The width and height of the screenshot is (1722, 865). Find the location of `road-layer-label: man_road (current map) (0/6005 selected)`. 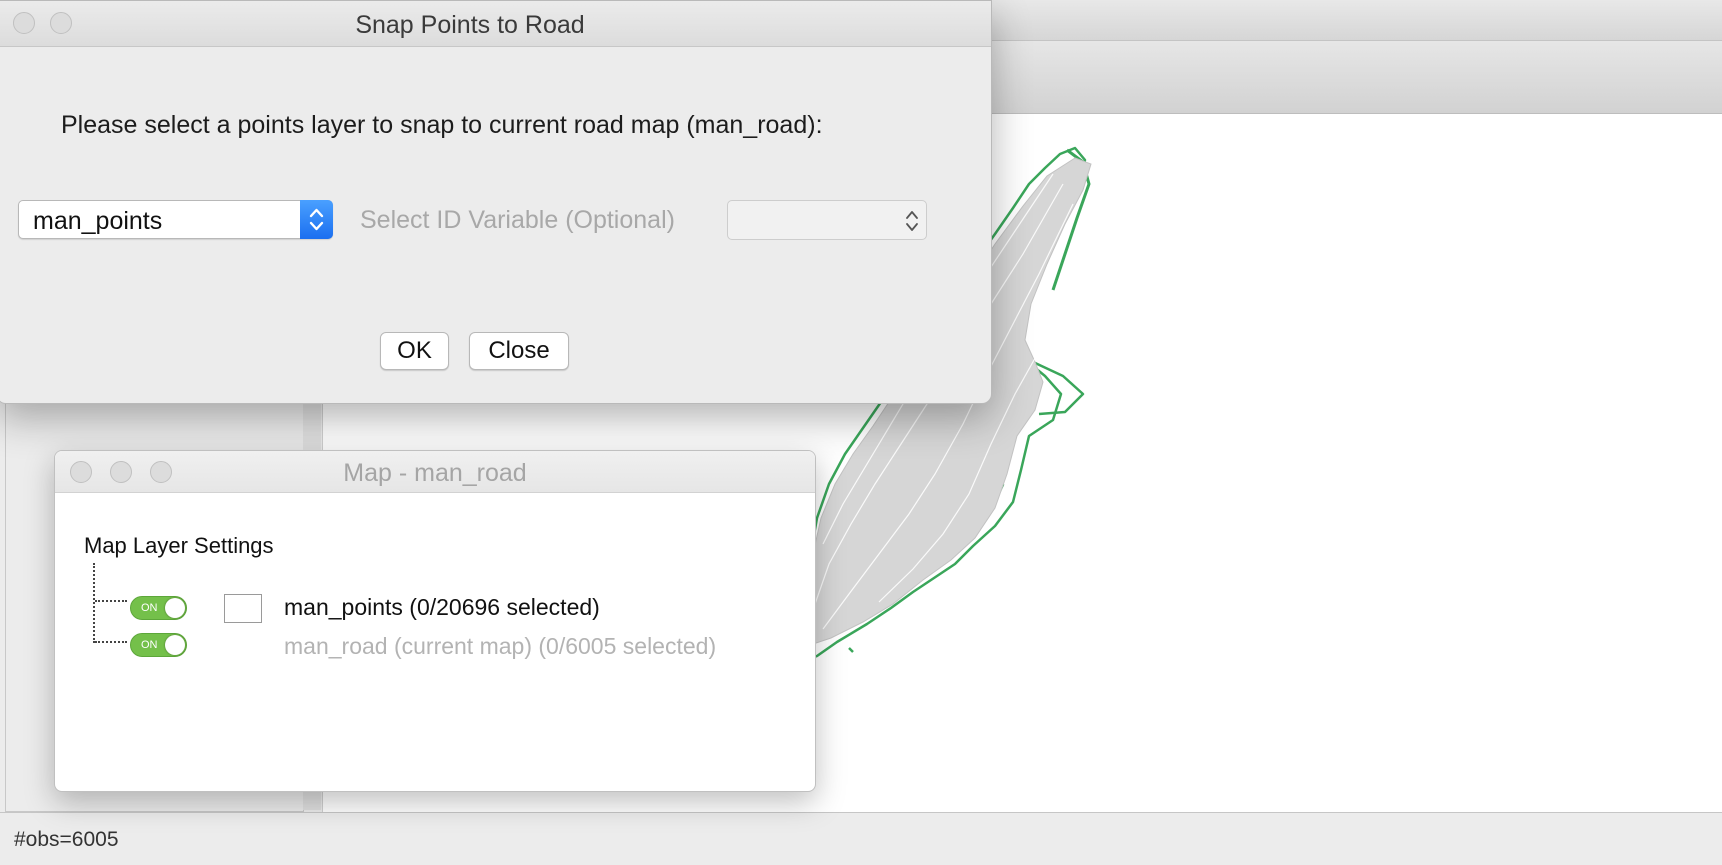

road-layer-label: man_road (current map) (0/6005 selected) is located at coordinates (500, 646).